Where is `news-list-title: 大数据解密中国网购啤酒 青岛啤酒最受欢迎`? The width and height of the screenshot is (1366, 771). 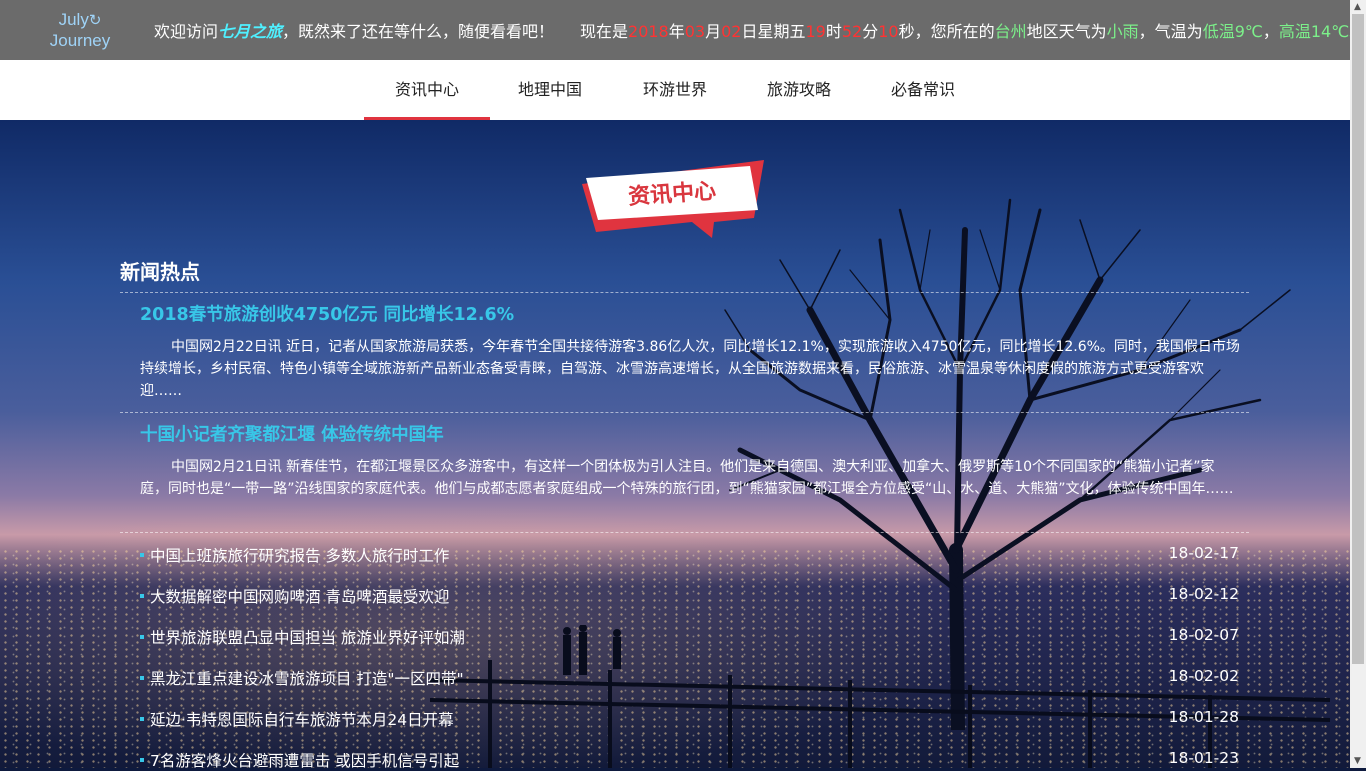
news-list-title: 大数据解密中国网购啤酒 青岛啤酒最受欢迎 is located at coordinates (299, 596).